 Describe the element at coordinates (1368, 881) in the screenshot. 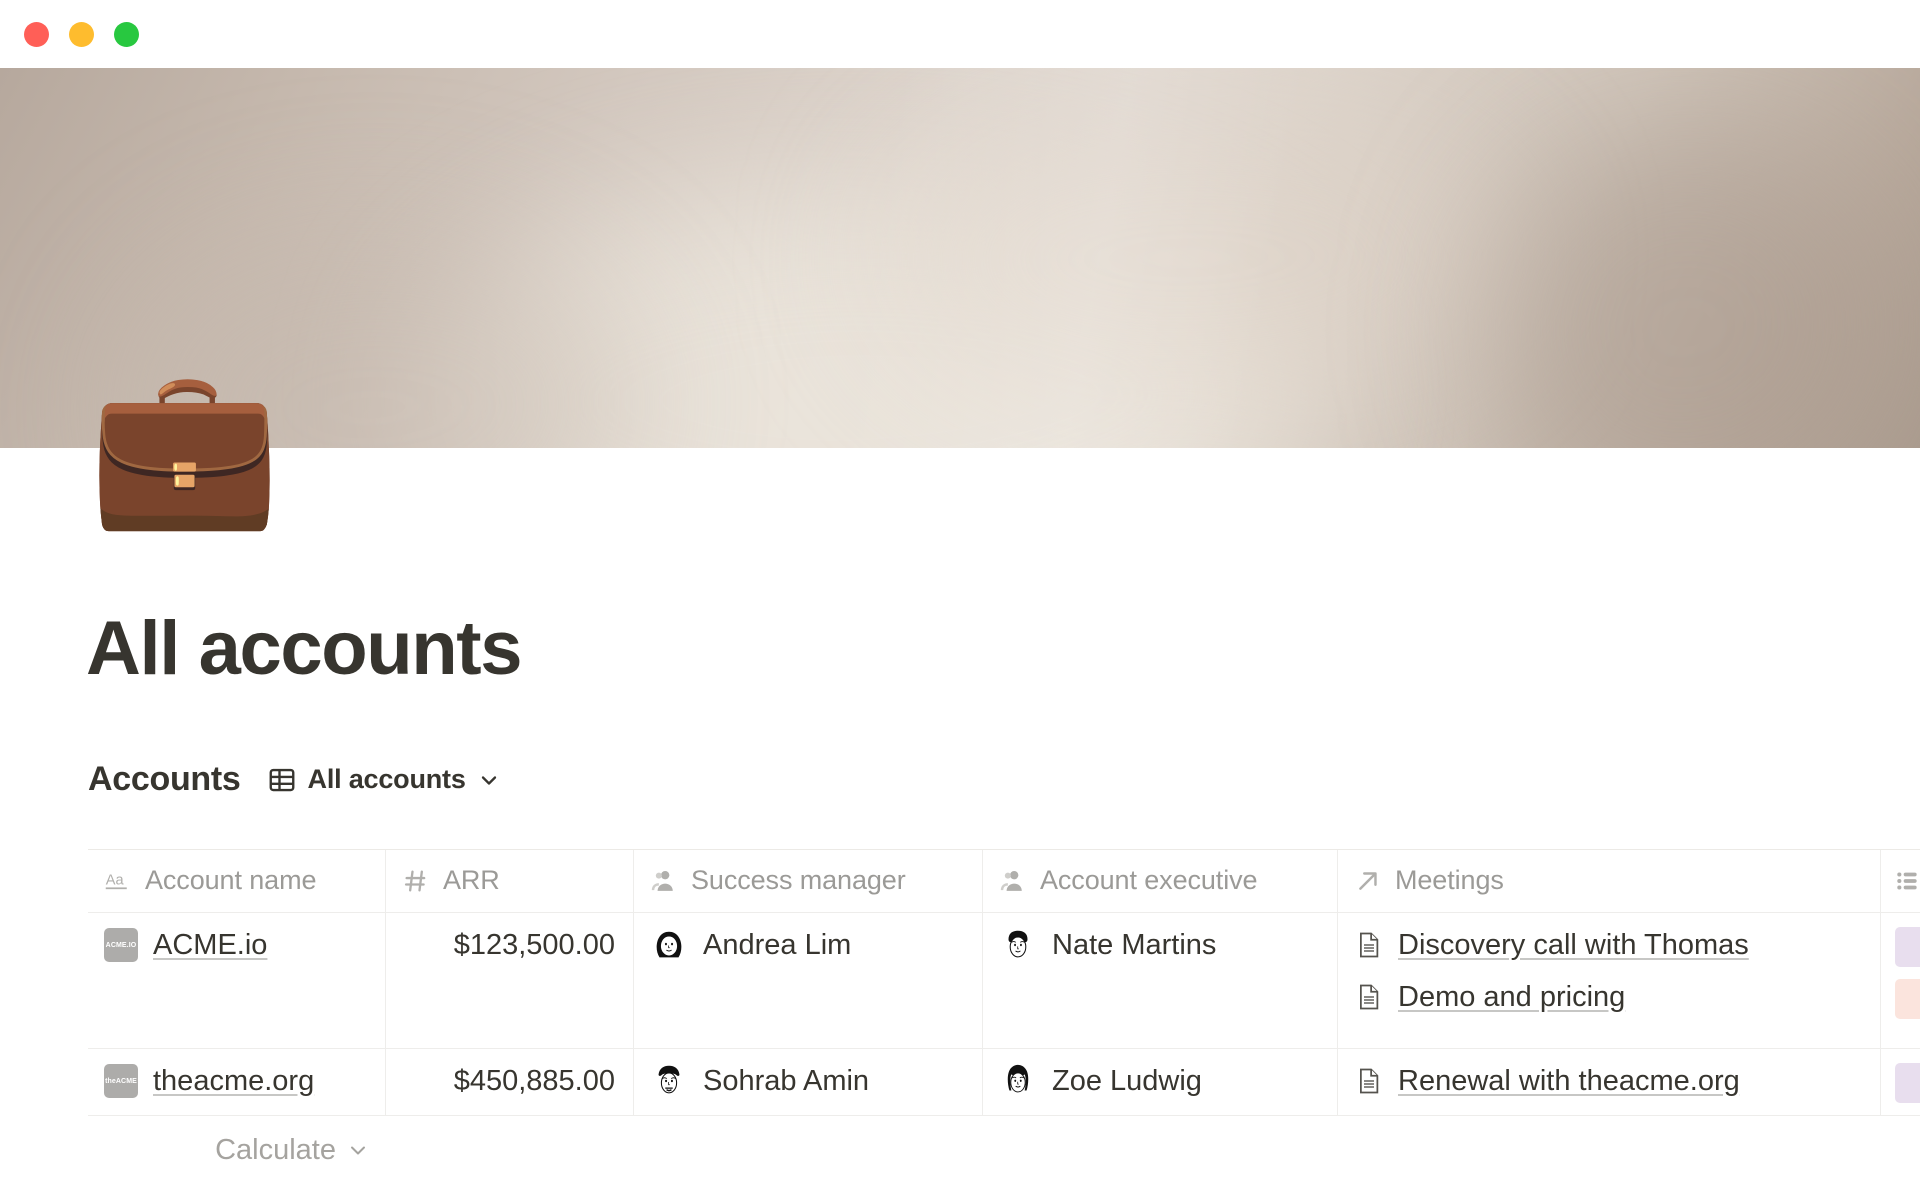

I see `relation-arrow-icon` at that location.